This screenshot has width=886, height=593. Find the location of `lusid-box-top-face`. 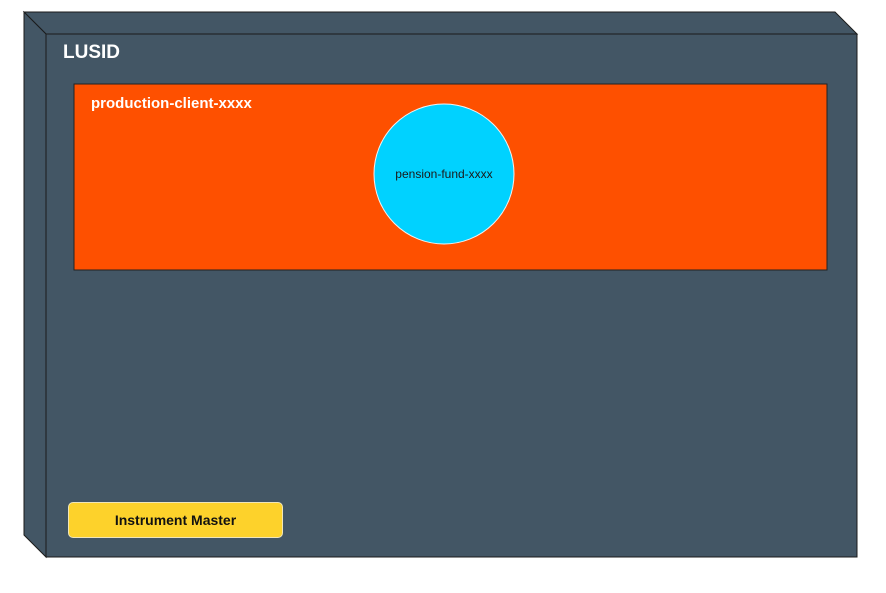

lusid-box-top-face is located at coordinates (440, 23).